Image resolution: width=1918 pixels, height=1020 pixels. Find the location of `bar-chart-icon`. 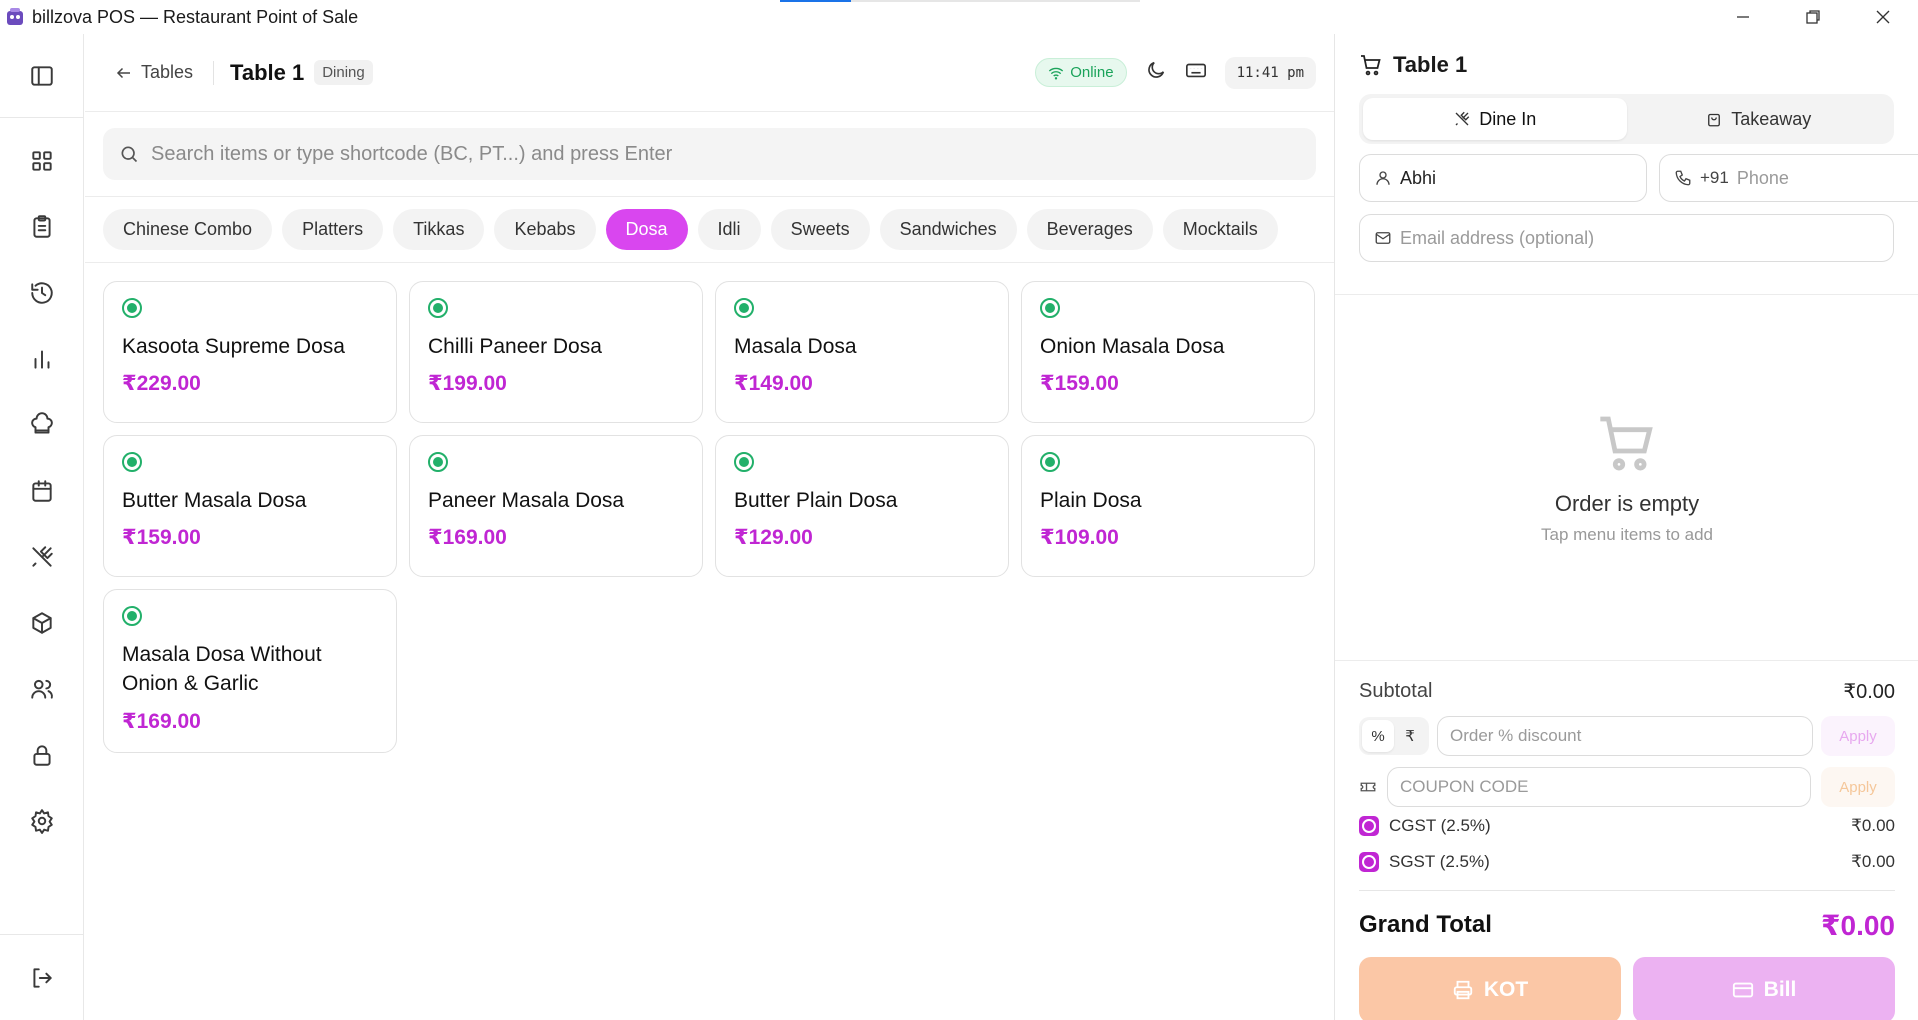

bar-chart-icon is located at coordinates (41, 359).